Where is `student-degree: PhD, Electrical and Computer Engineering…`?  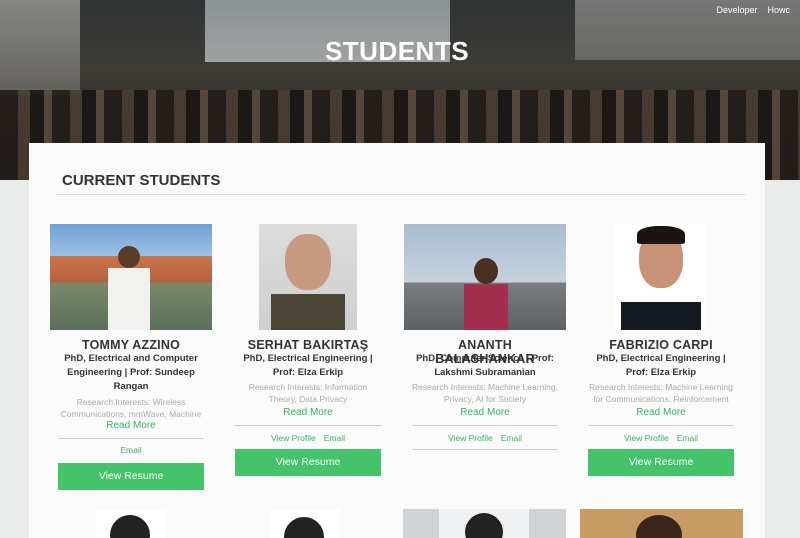 student-degree: PhD, Electrical and Computer Engineering… is located at coordinates (131, 372).